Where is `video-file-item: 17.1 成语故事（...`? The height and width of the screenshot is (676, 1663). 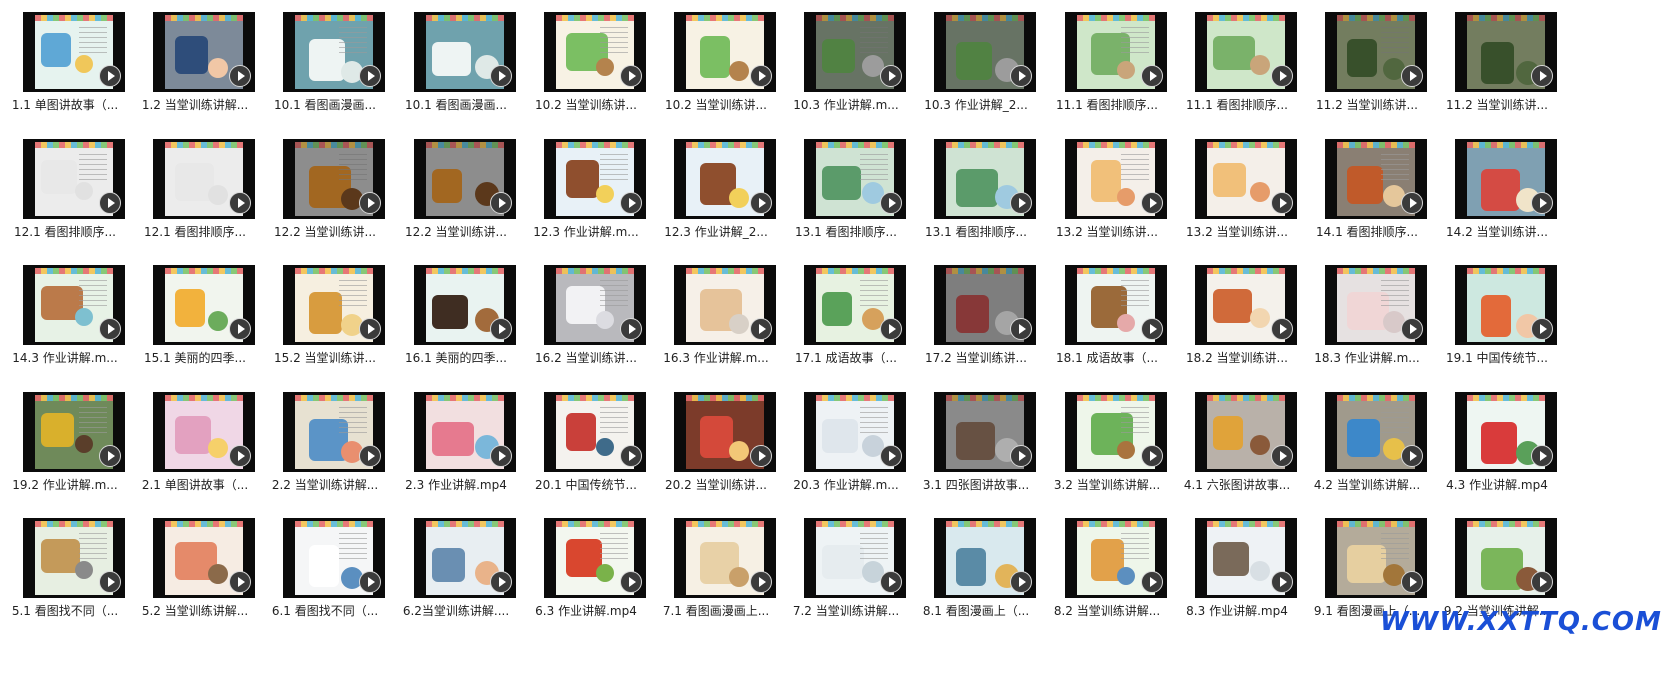 video-file-item: 17.1 成语故事（... is located at coordinates (846, 315).